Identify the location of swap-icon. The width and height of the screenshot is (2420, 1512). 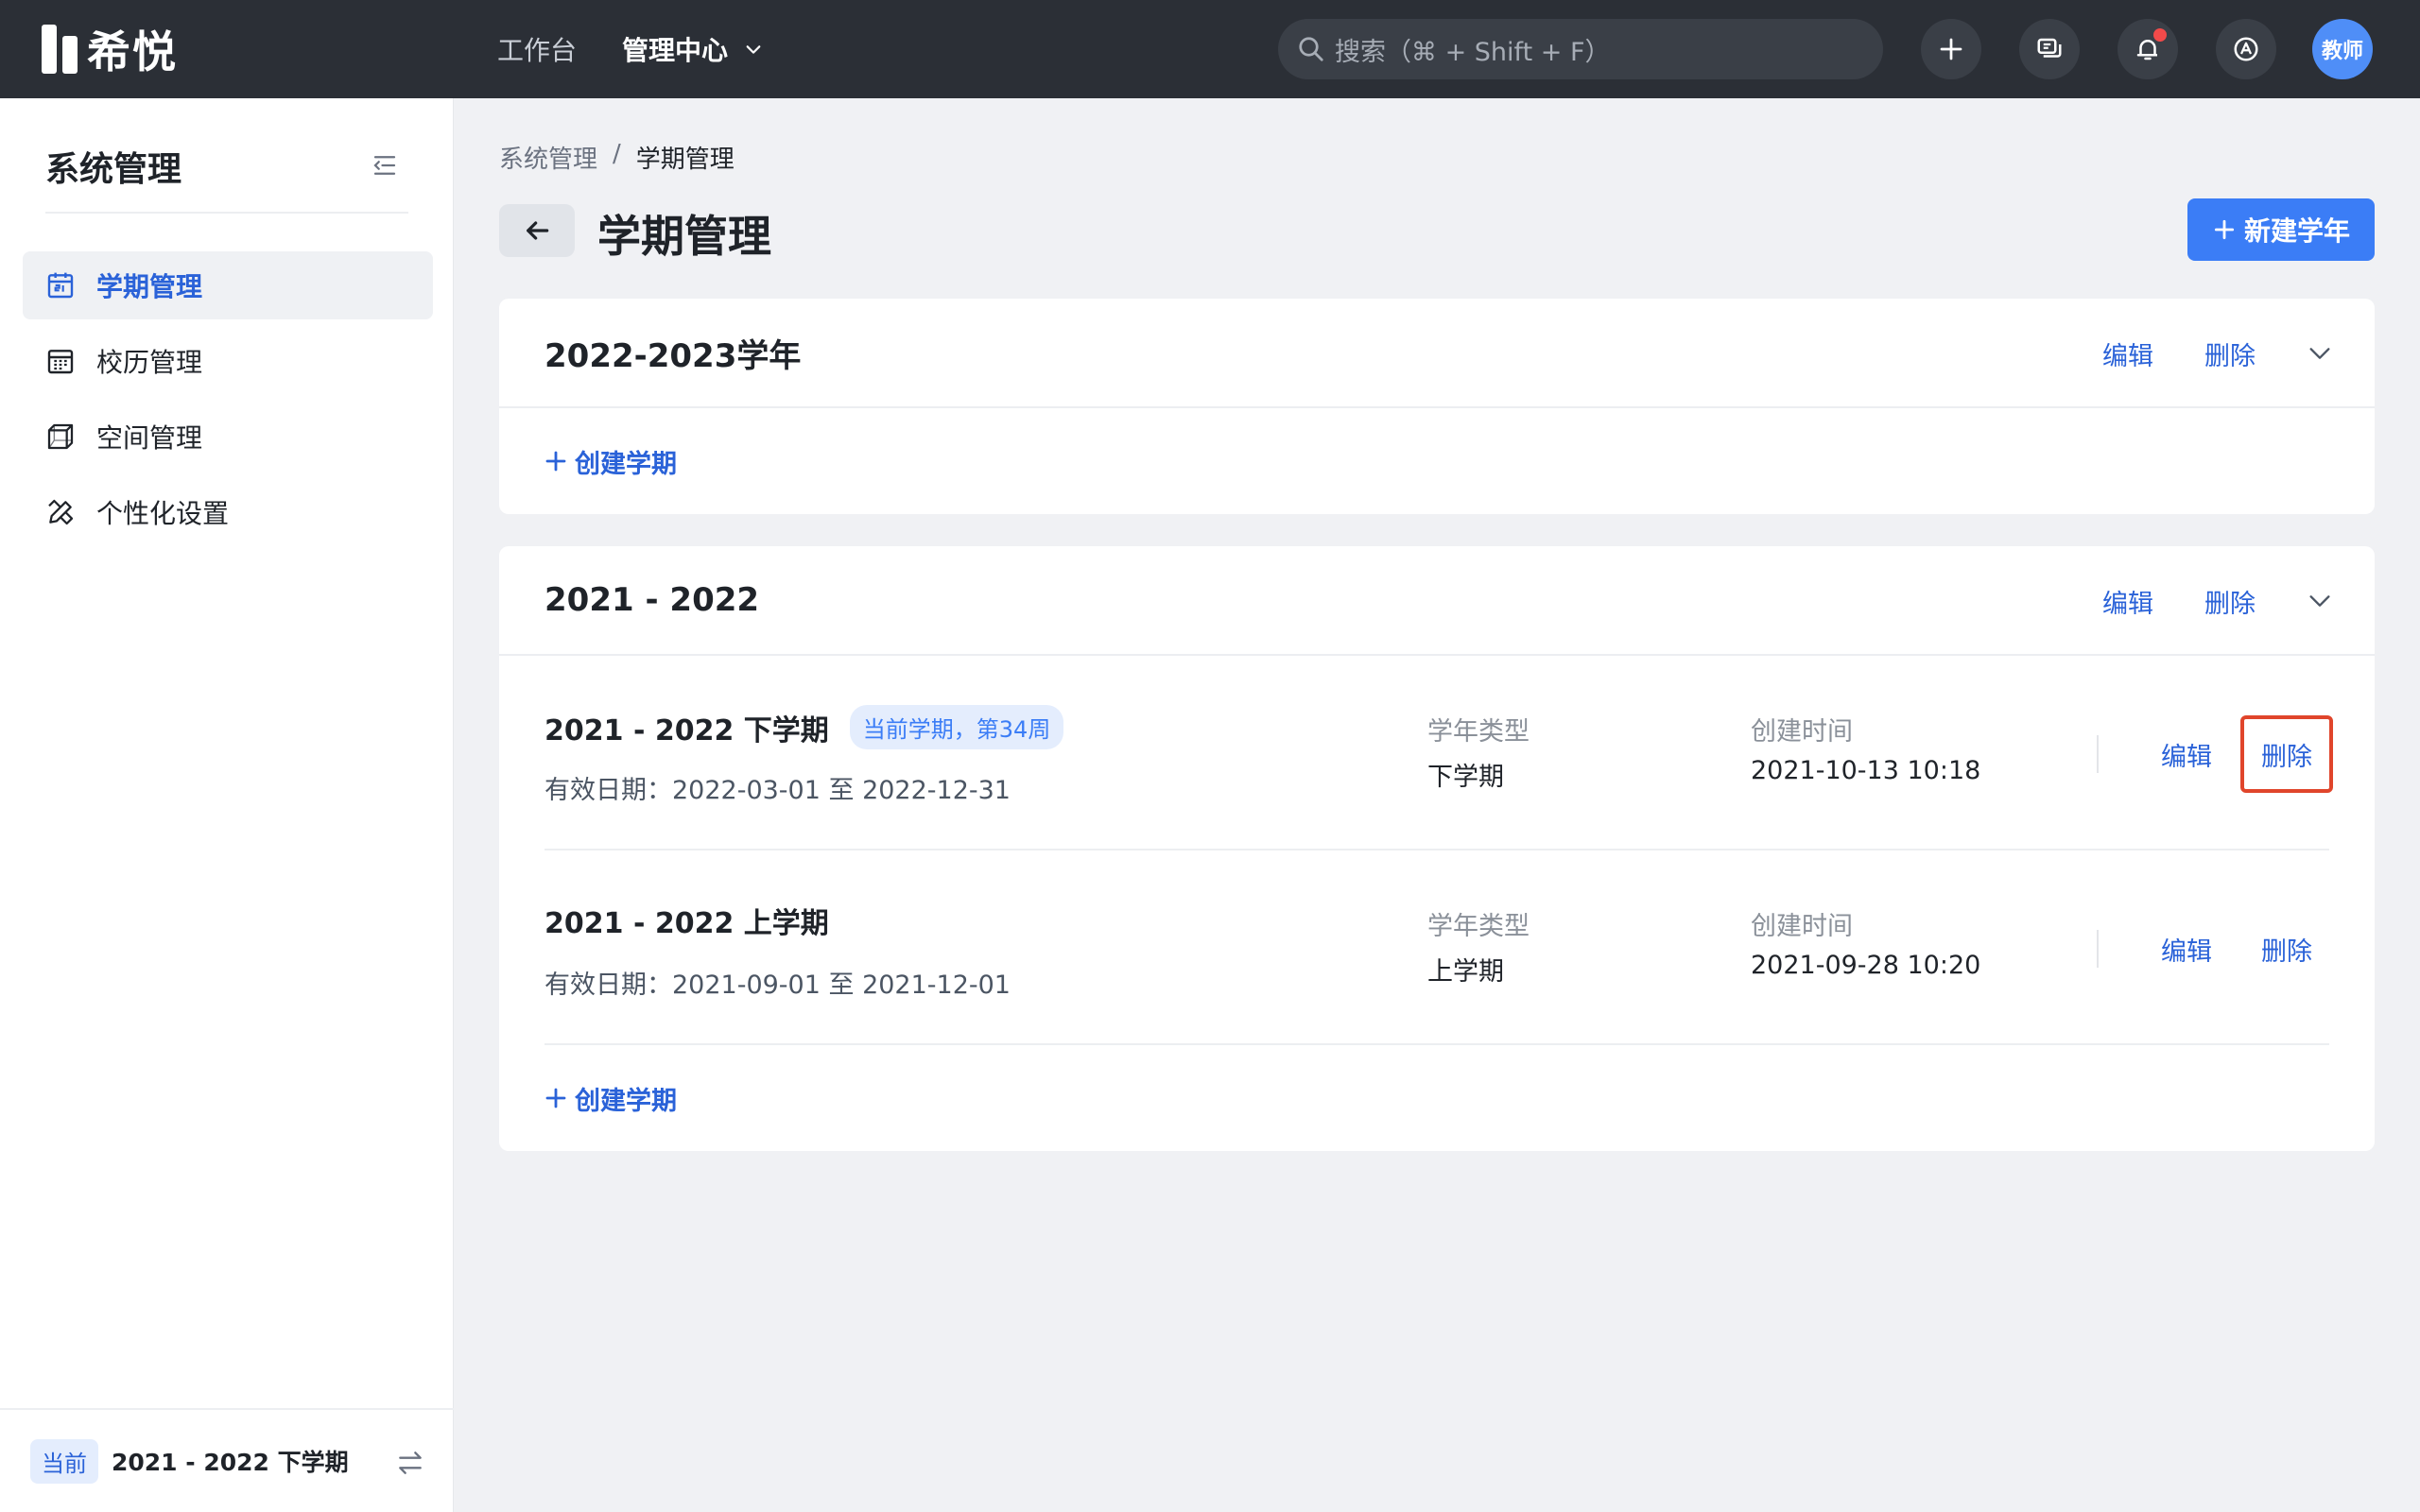
(410, 1463).